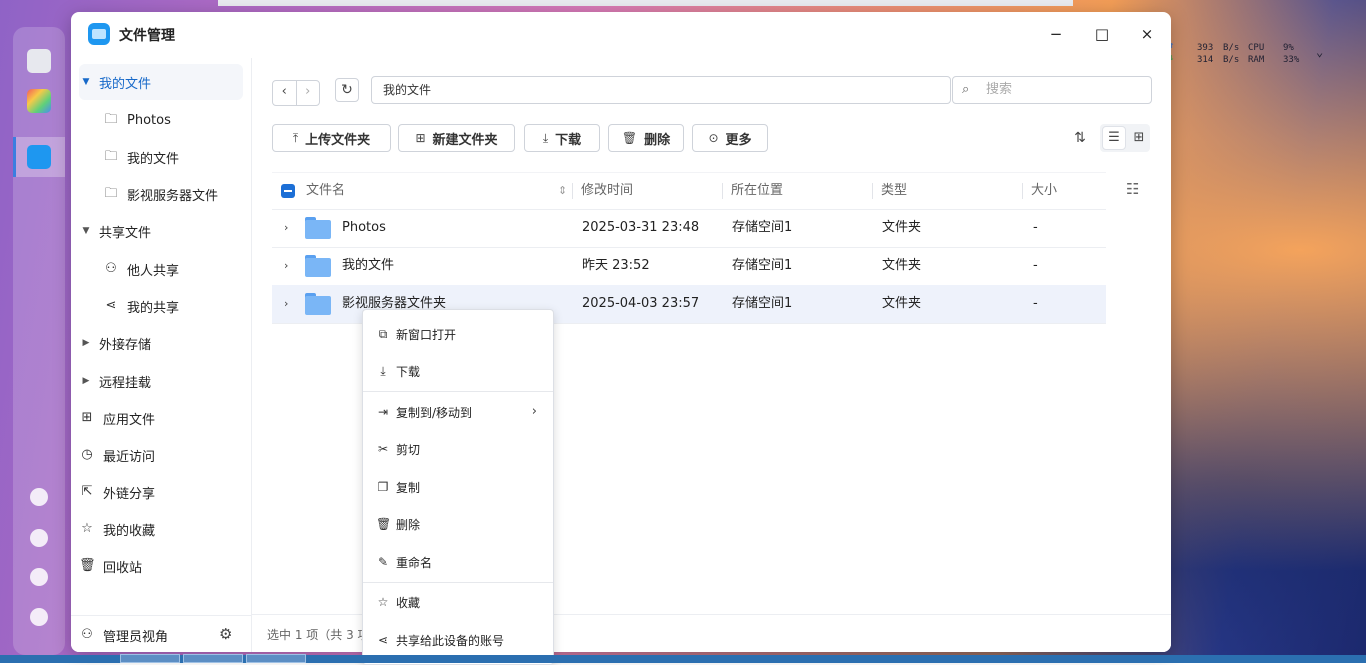 This screenshot has width=1366, height=665. Describe the element at coordinates (1319, 52) in the screenshot. I see `chevron-down-icon: ⌄` at that location.